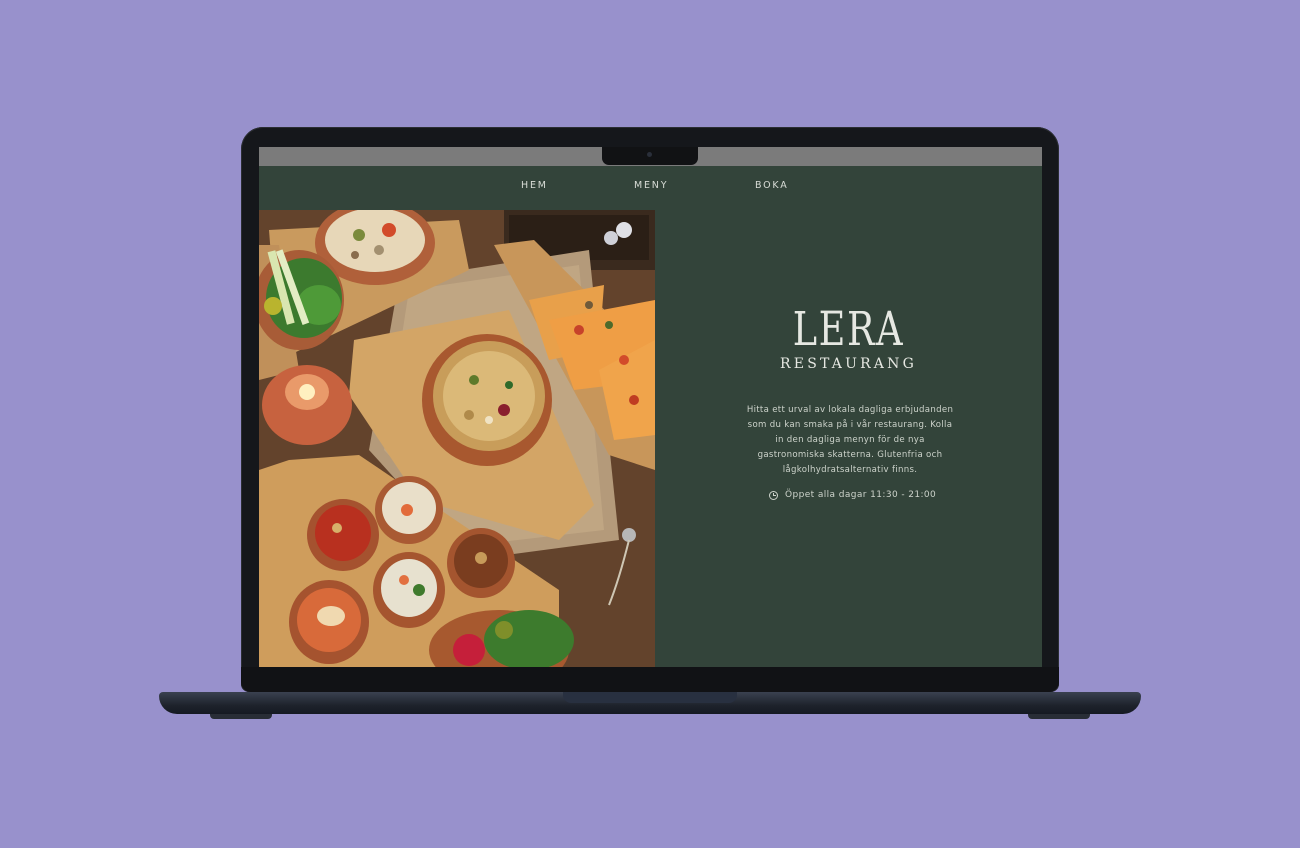 This screenshot has width=1300, height=848. I want to click on site-nav: HEM MENY BOKA, so click(650, 188).